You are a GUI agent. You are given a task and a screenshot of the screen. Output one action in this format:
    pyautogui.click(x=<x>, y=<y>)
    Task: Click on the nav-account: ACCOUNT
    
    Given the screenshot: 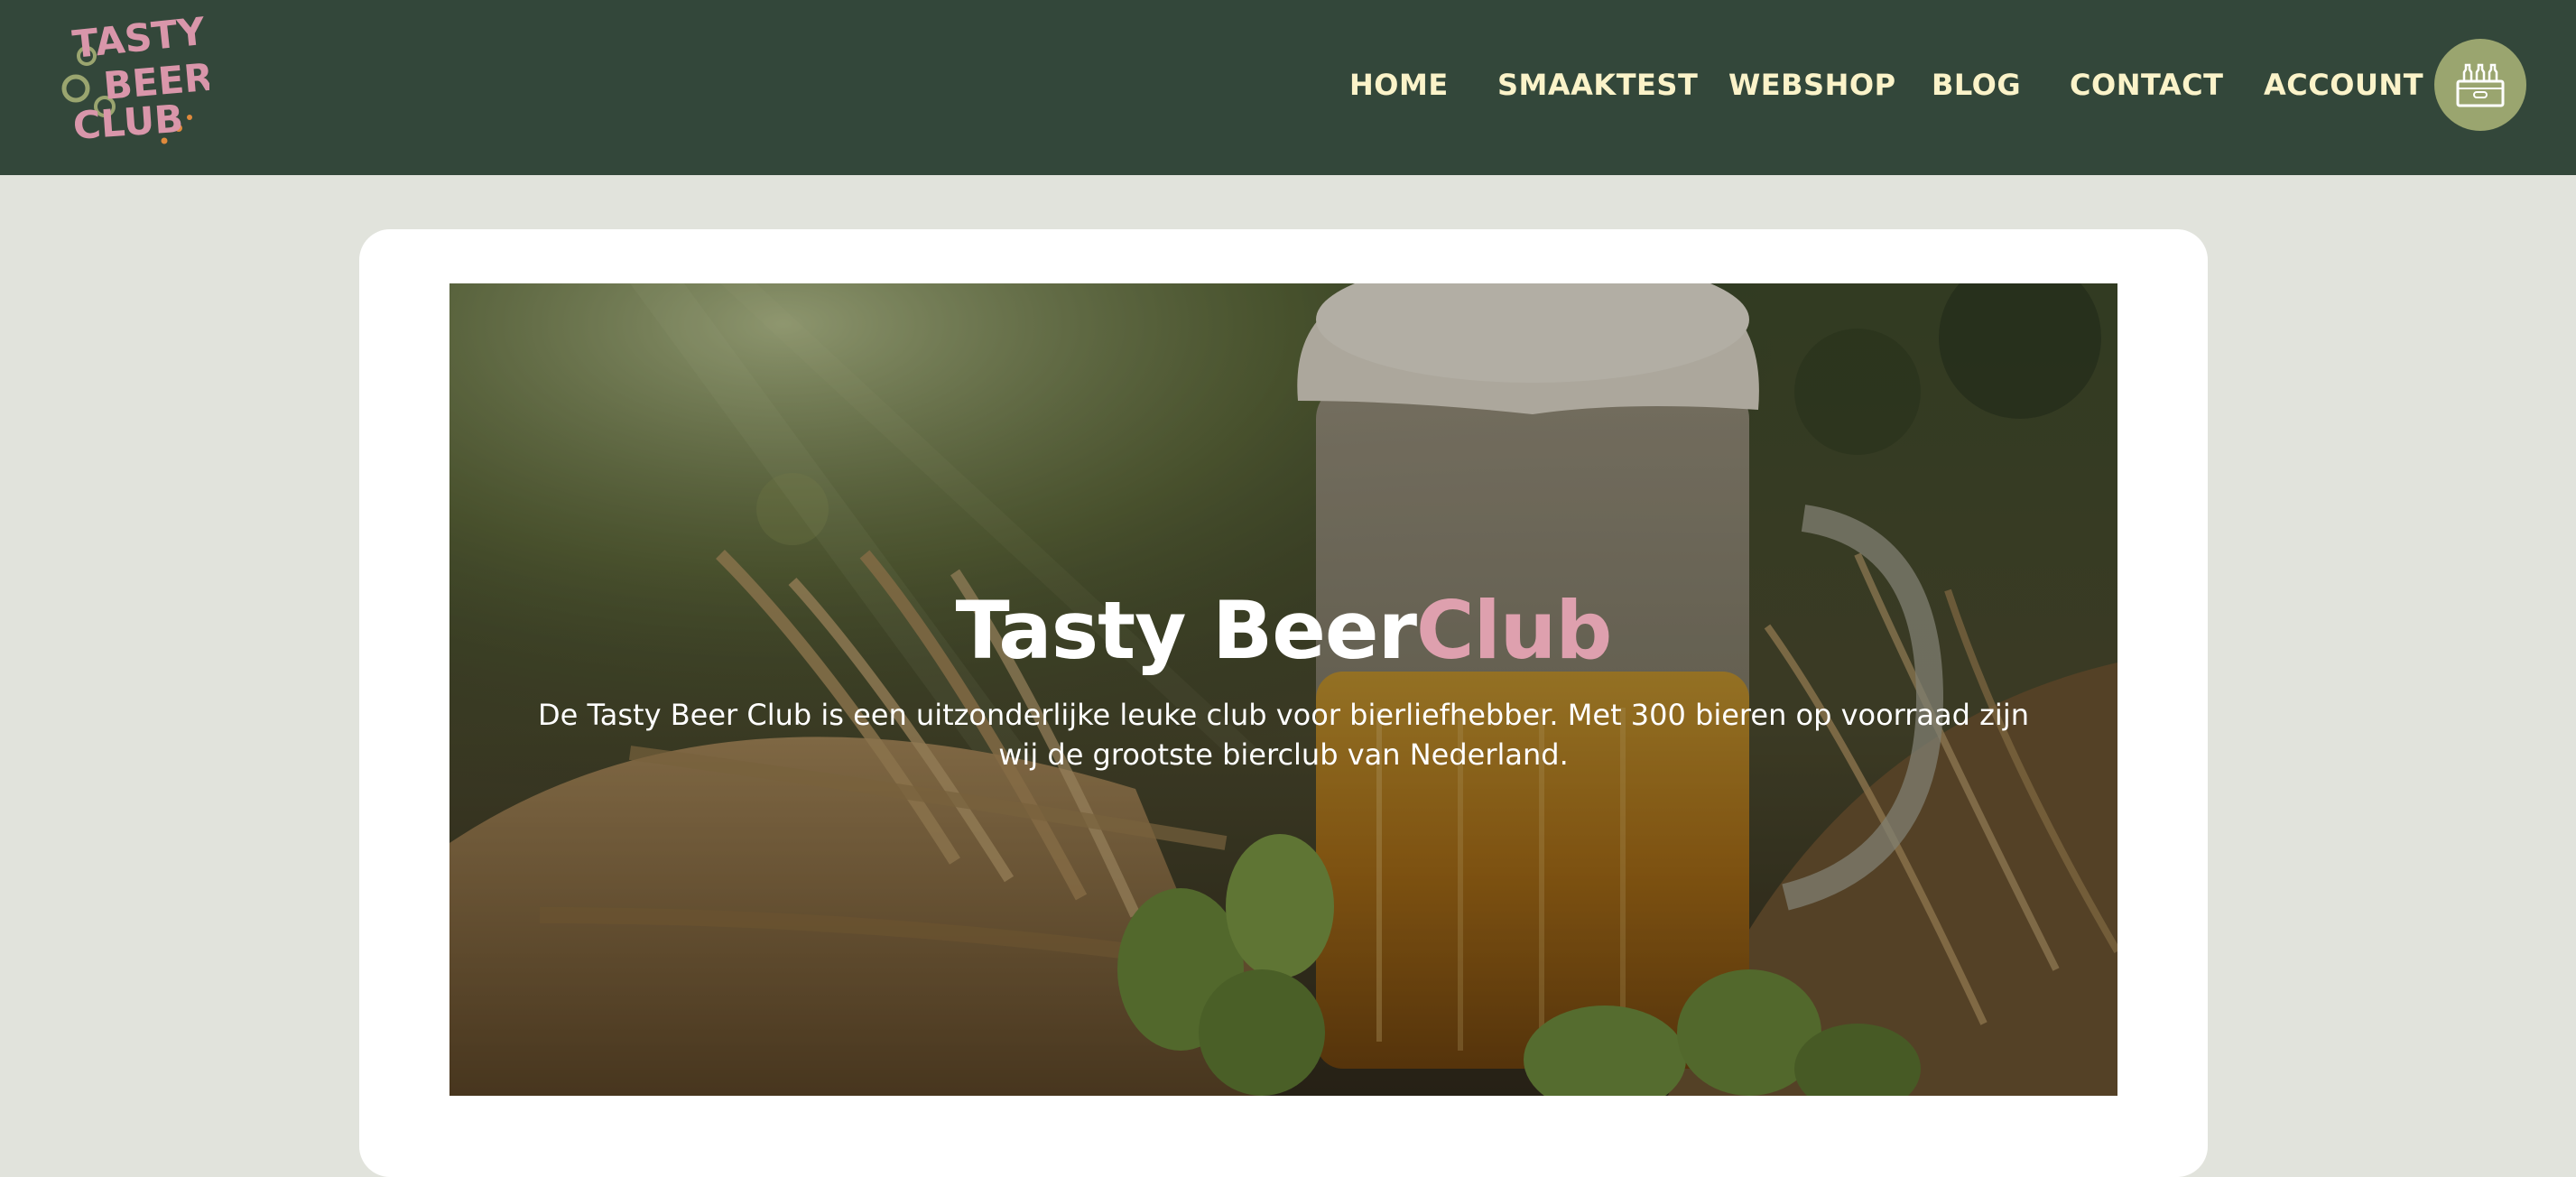 What is the action you would take?
    pyautogui.click(x=2343, y=85)
    